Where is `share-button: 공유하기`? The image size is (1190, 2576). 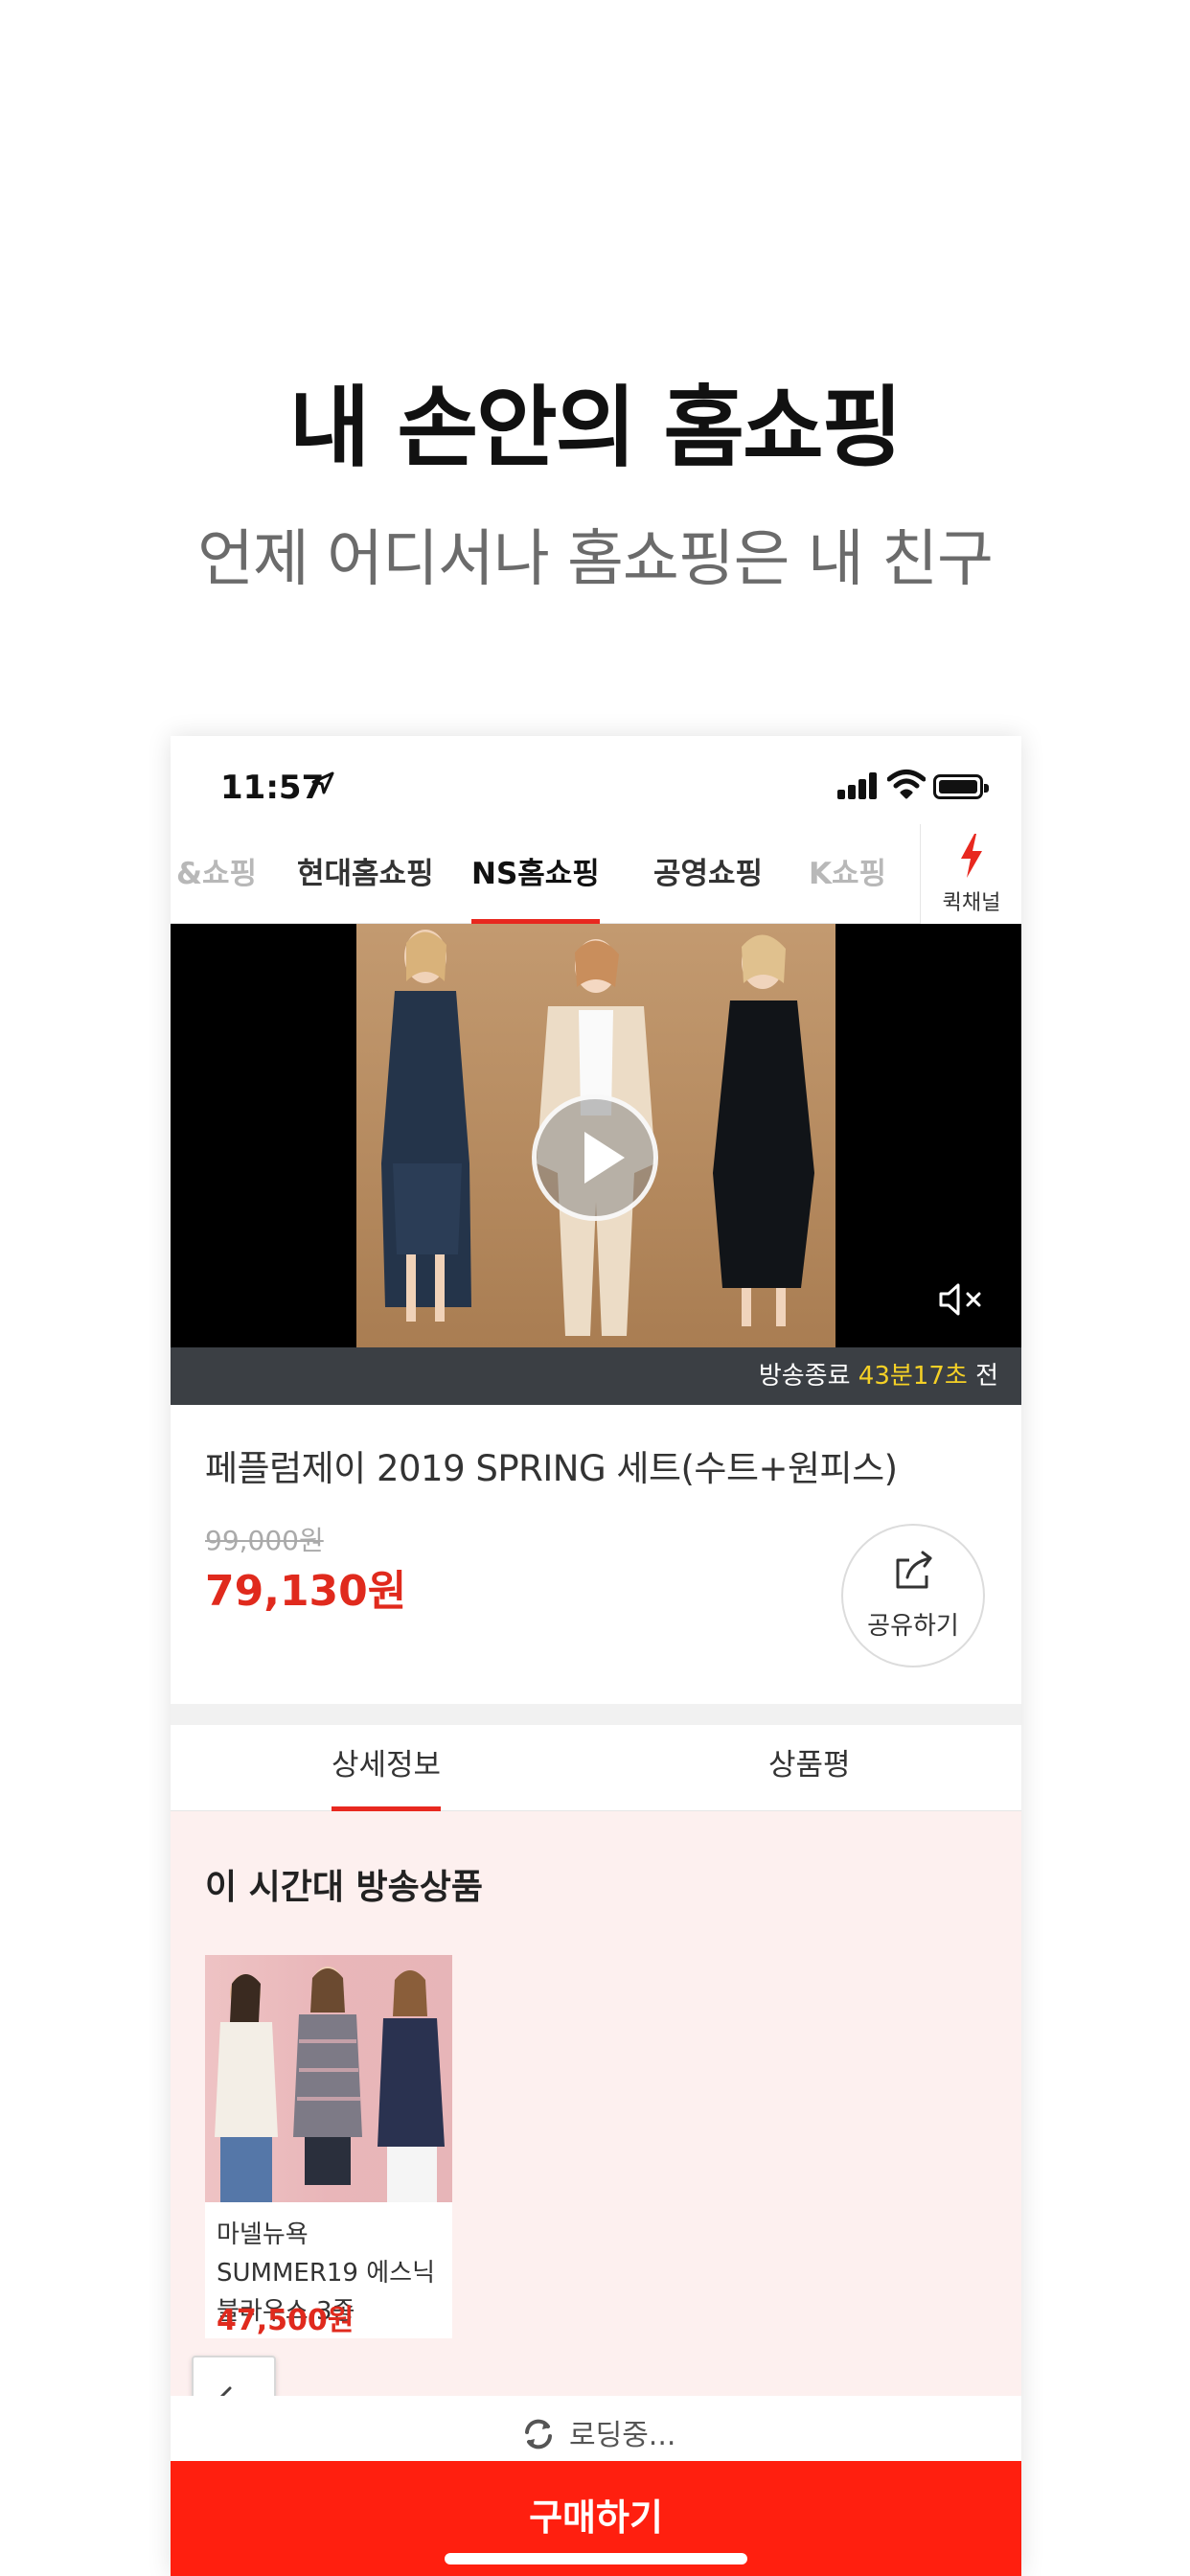
share-button: 공유하기 is located at coordinates (913, 1596).